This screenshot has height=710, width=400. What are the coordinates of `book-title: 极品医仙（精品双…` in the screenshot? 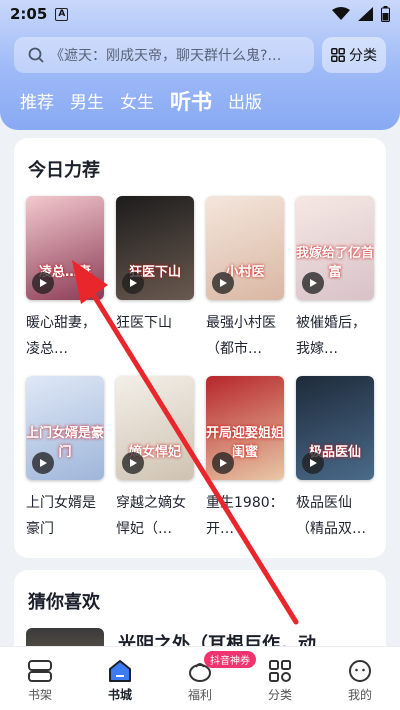 It's located at (331, 516).